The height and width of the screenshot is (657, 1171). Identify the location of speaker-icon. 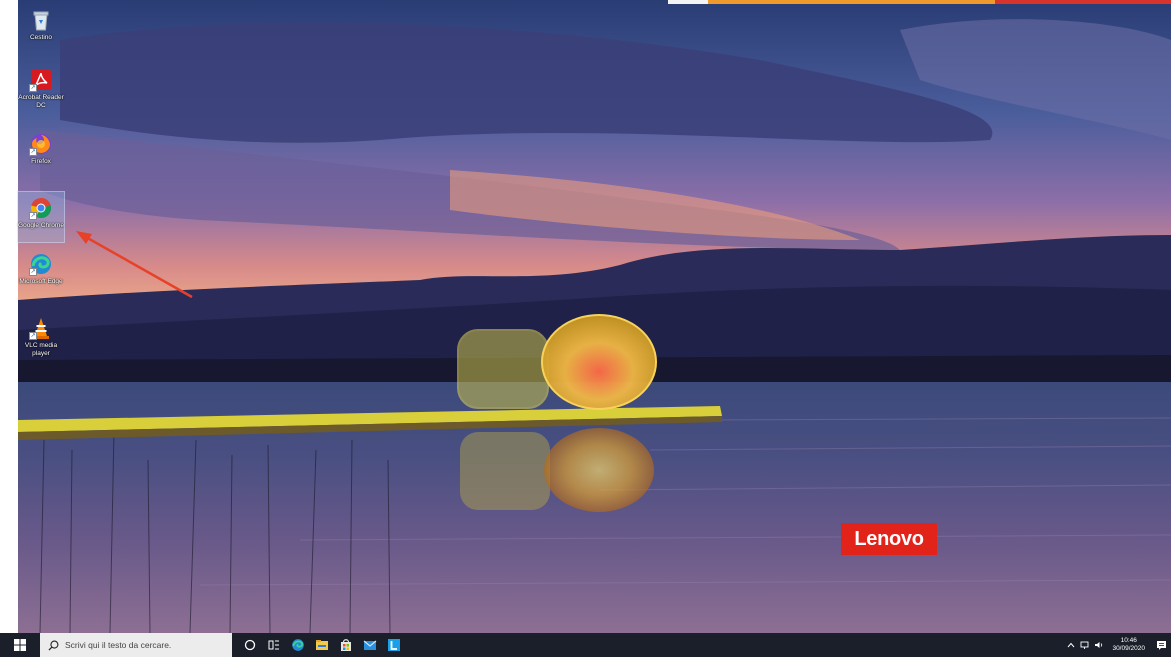
(1099, 645).